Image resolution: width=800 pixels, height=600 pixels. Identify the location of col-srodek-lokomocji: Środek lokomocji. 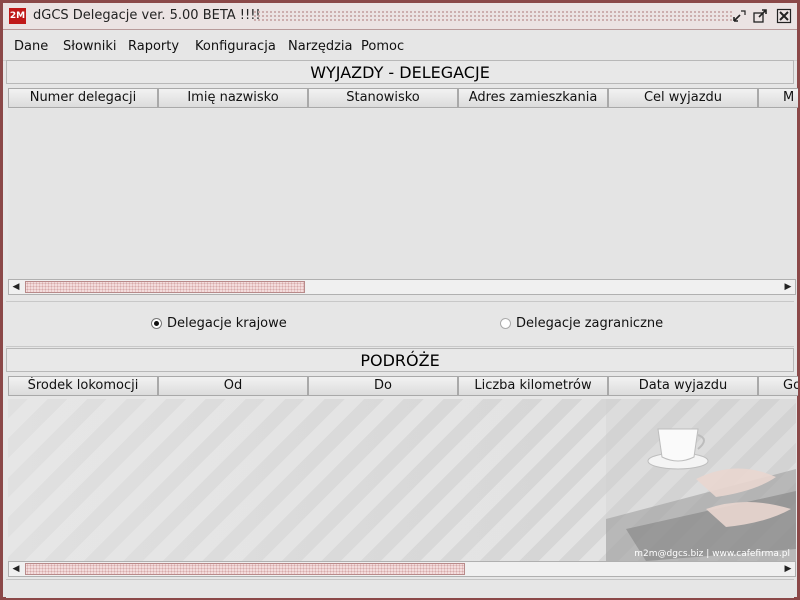
(83, 386).